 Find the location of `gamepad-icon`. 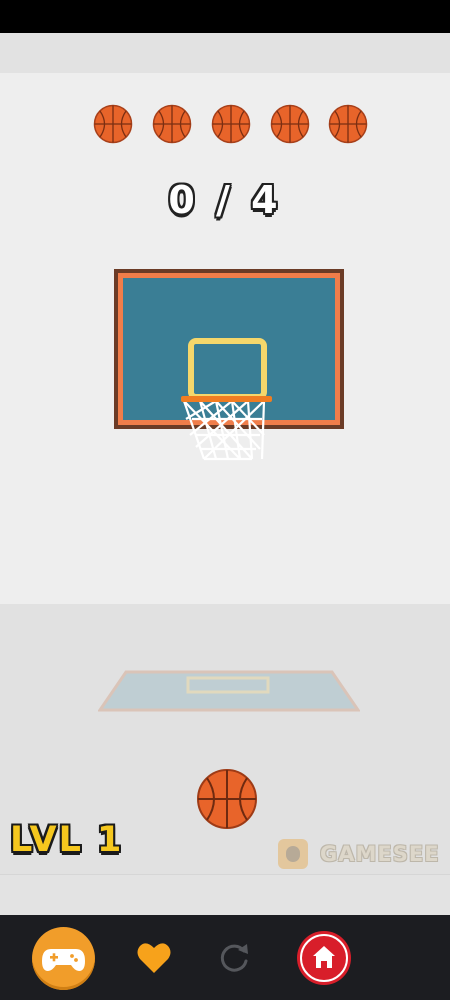

gamepad-icon is located at coordinates (63, 960).